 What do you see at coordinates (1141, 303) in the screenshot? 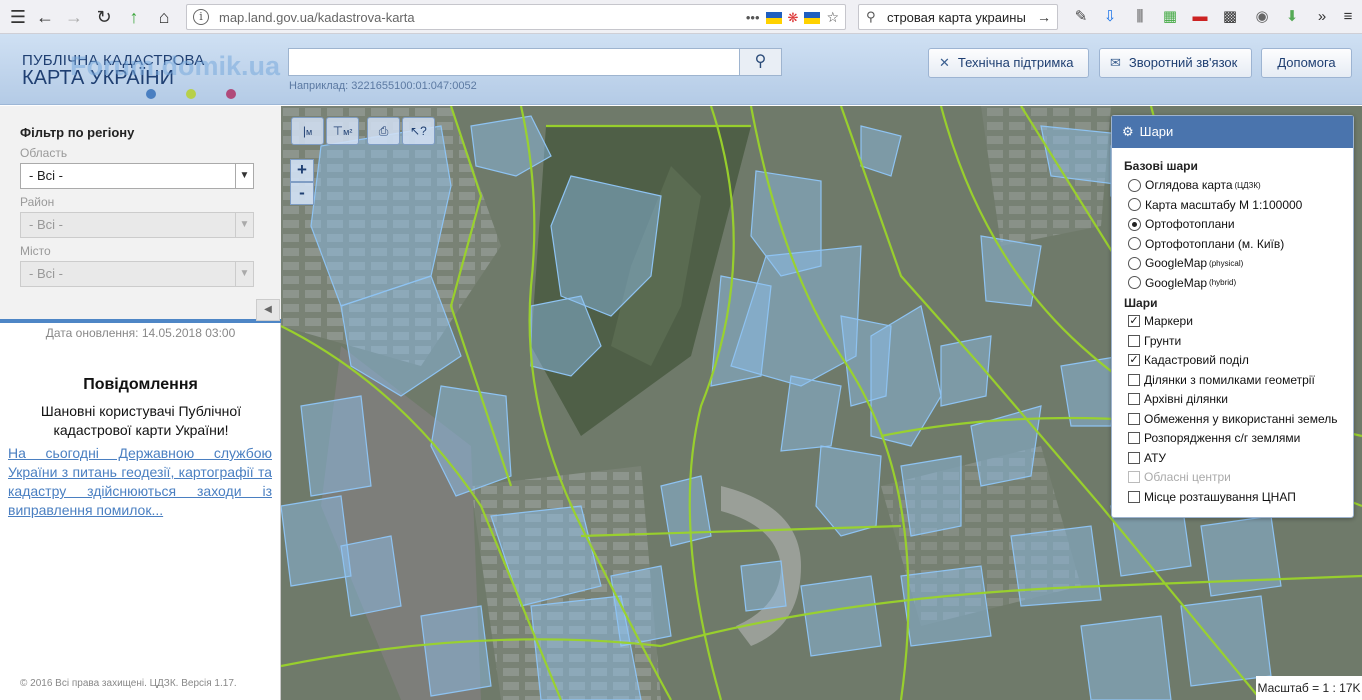
I see `overlay-layers-title: Шари` at bounding box center [1141, 303].